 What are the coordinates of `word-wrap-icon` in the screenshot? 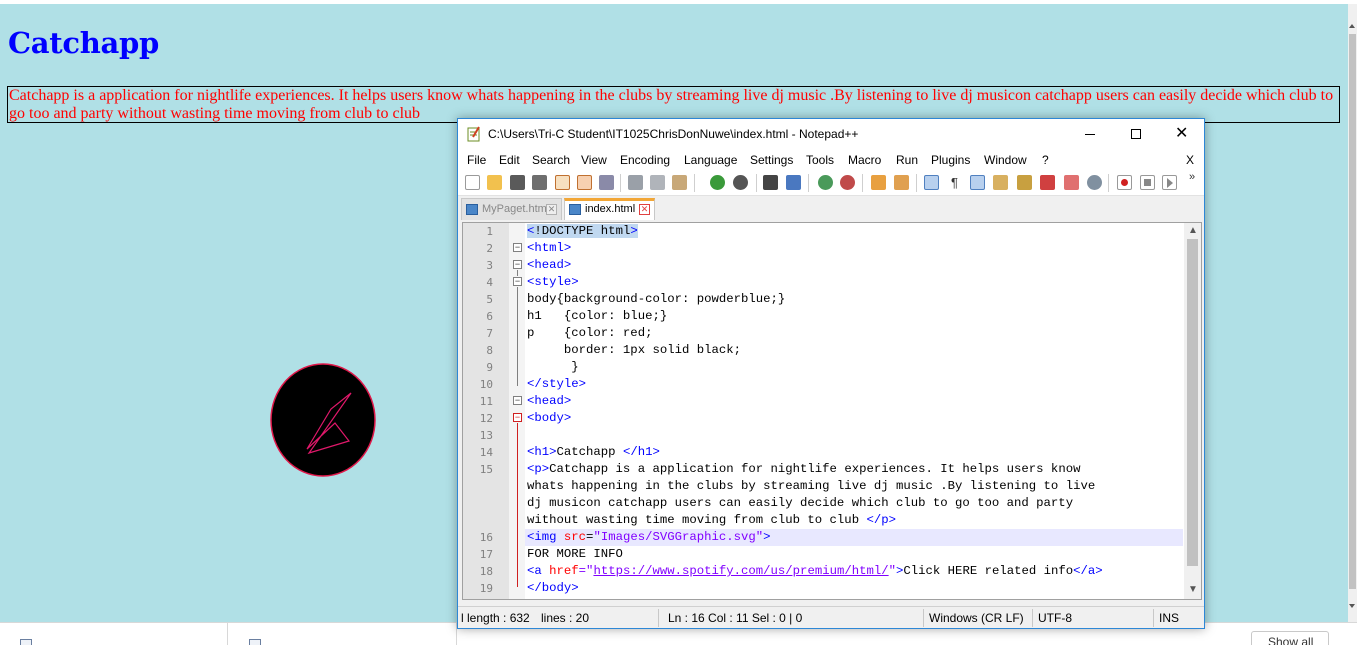 It's located at (931, 182).